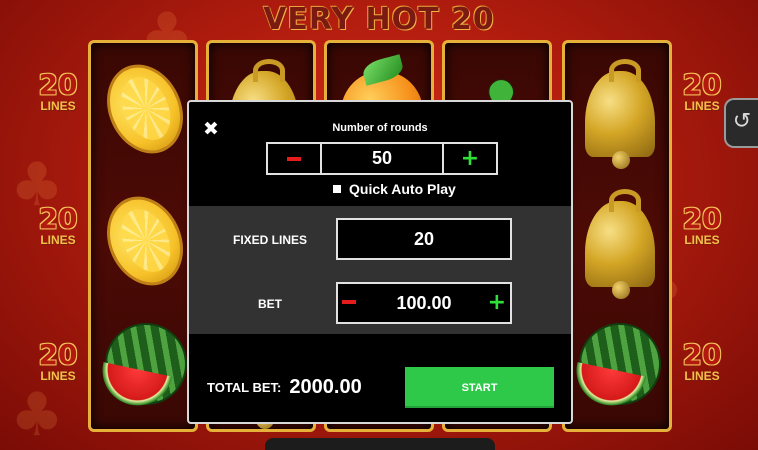 This screenshot has width=758, height=450. I want to click on game-title: VERY HOT 20, so click(379, 19).